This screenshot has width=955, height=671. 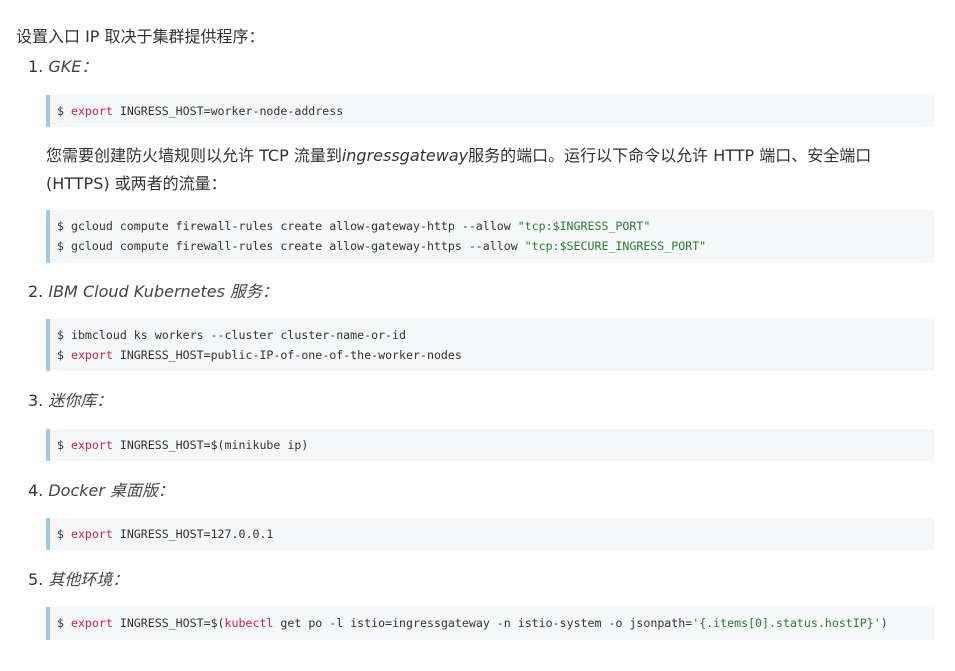 What do you see at coordinates (36, 291) in the screenshot?
I see `item-number: 2.` at bounding box center [36, 291].